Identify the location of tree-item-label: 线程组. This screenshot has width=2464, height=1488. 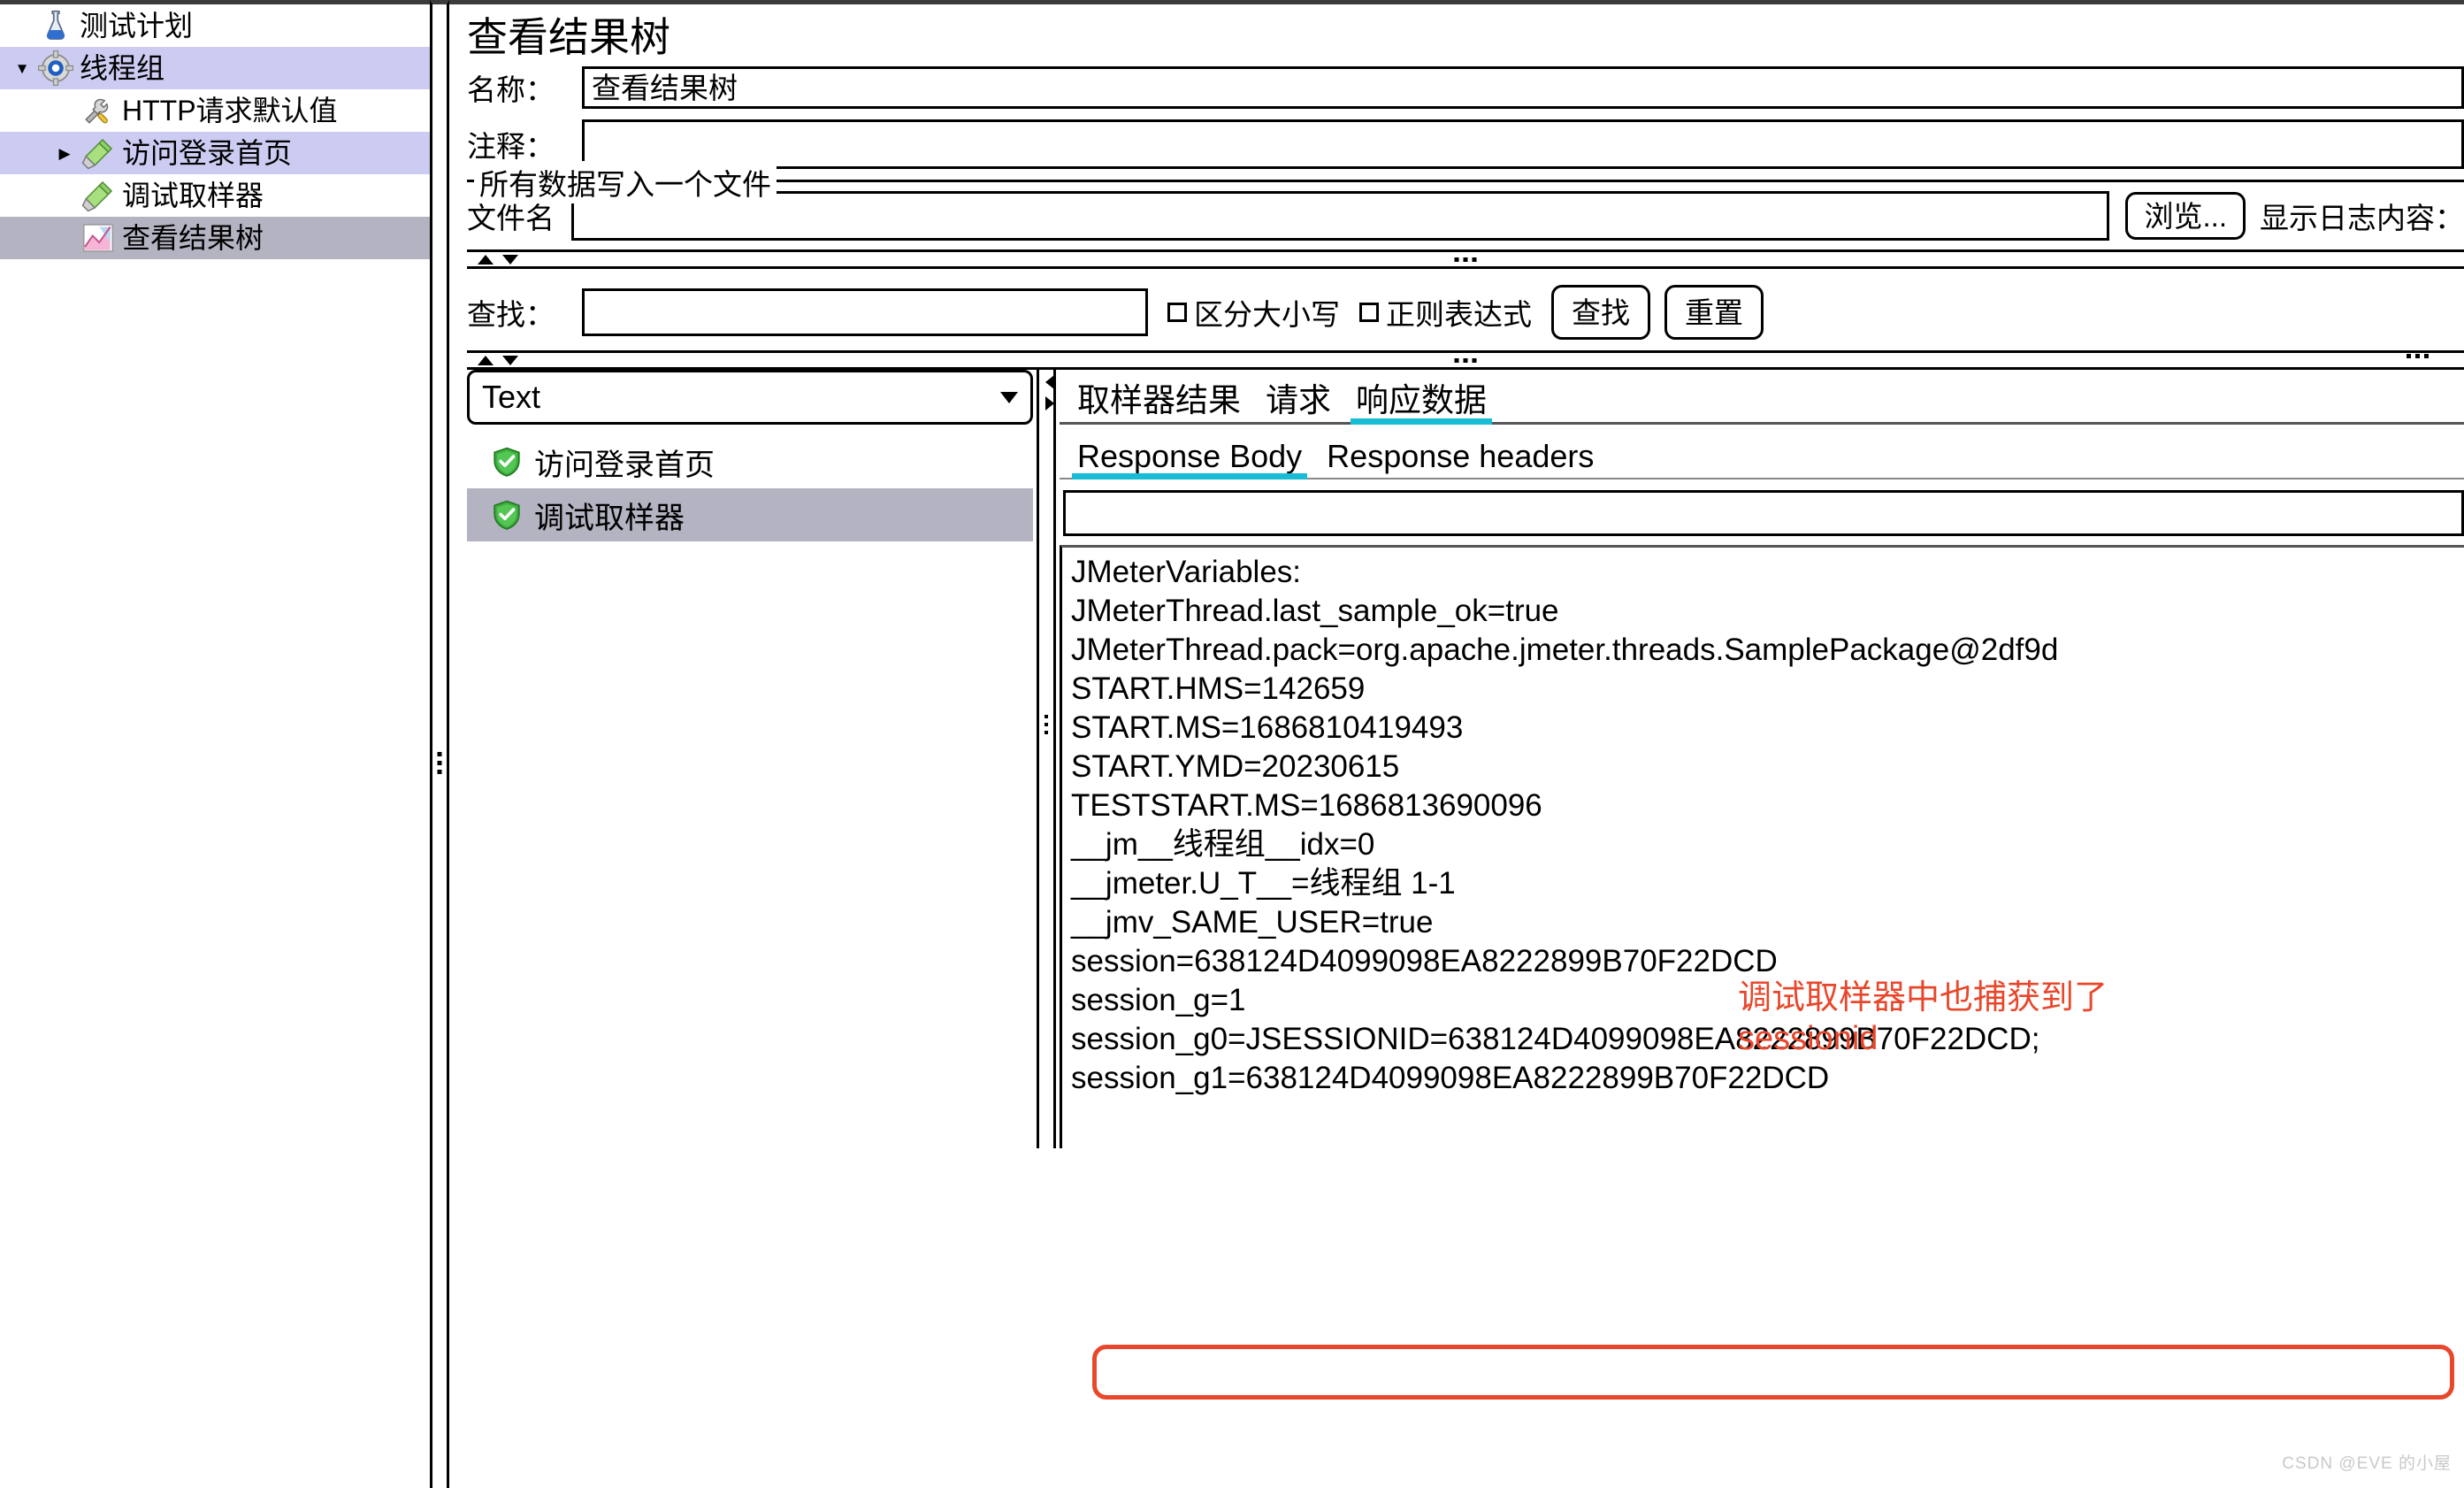
(122, 68).